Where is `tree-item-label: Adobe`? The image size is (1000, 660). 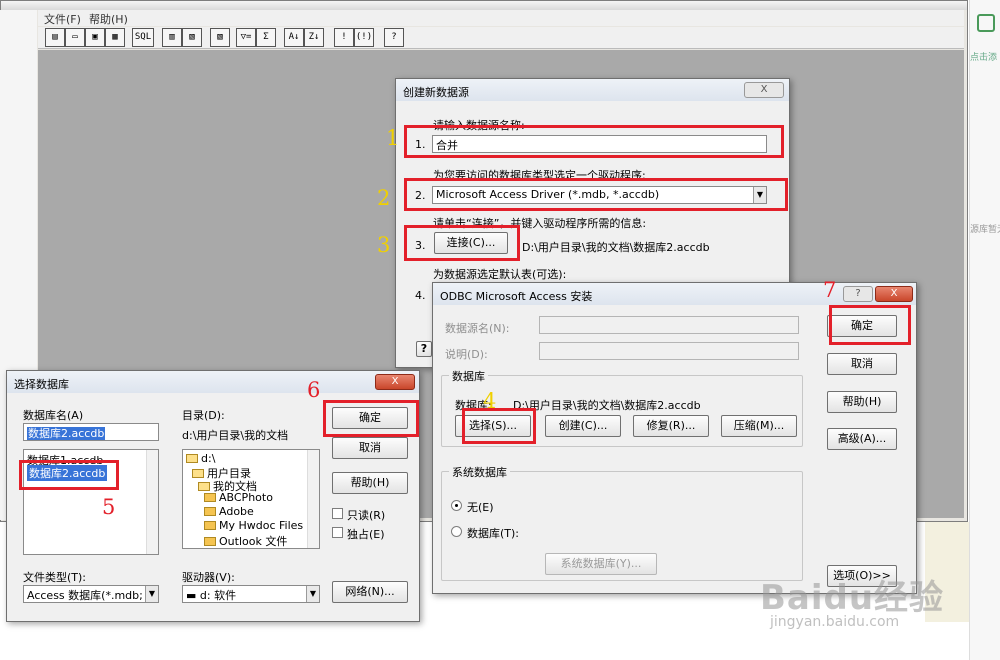 tree-item-label: Adobe is located at coordinates (236, 511).